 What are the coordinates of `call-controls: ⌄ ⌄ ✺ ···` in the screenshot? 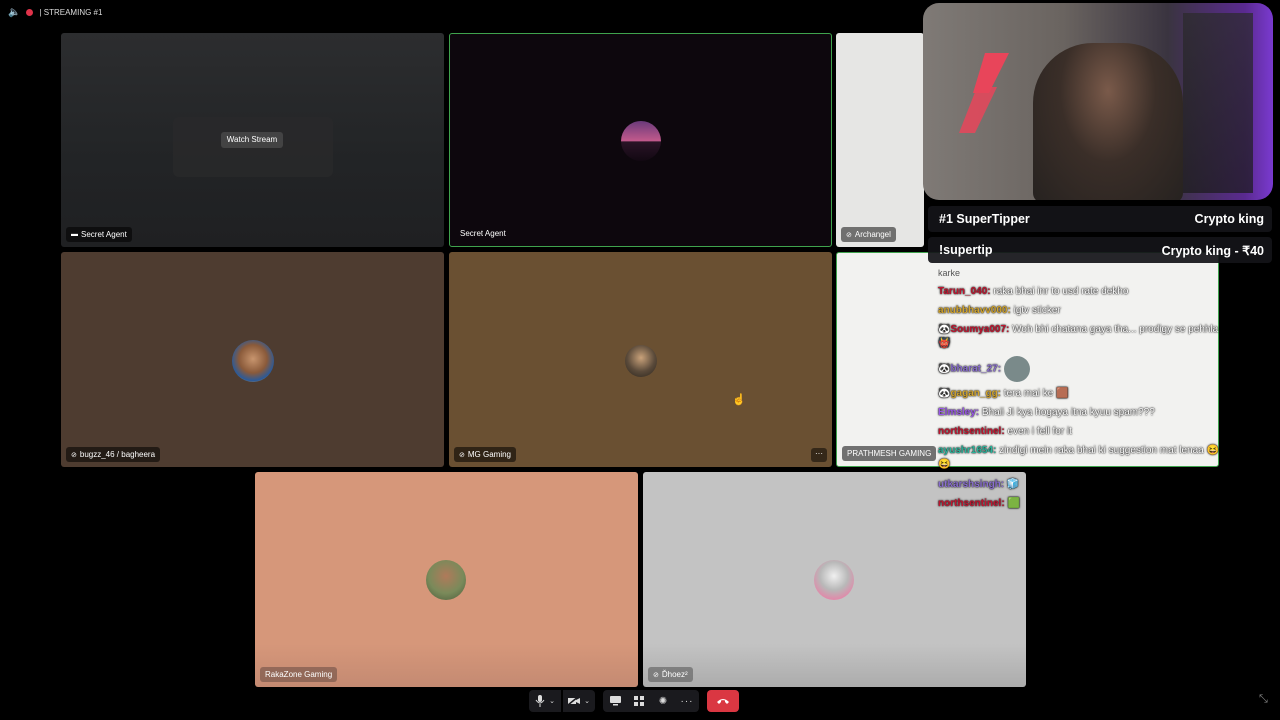 It's located at (635, 701).